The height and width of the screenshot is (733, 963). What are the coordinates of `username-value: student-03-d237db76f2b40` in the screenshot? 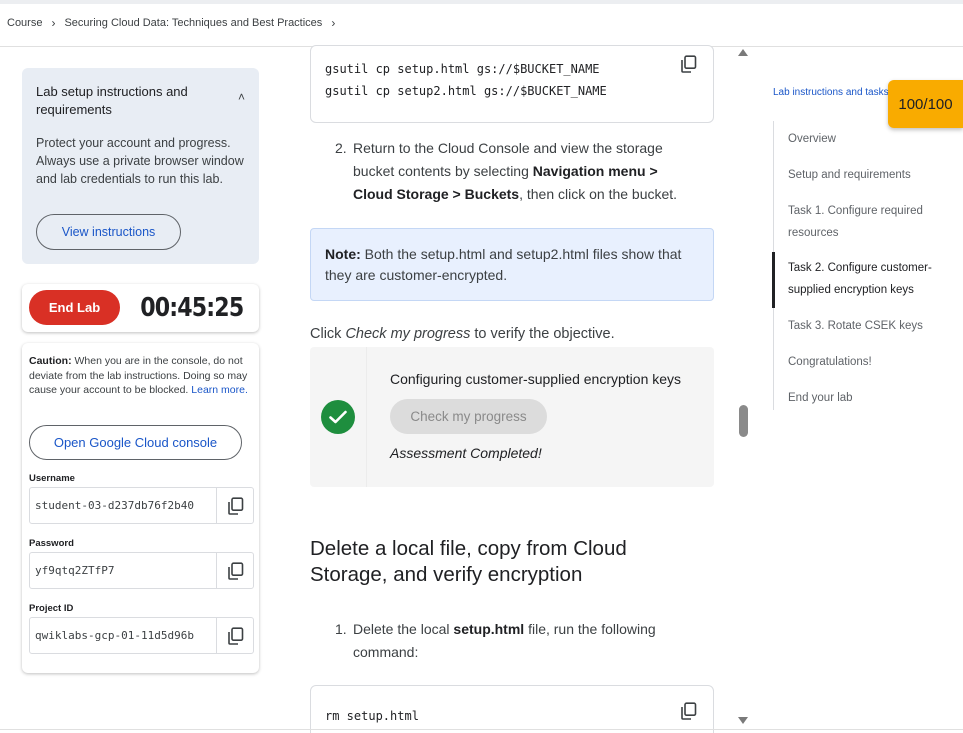 It's located at (123, 505).